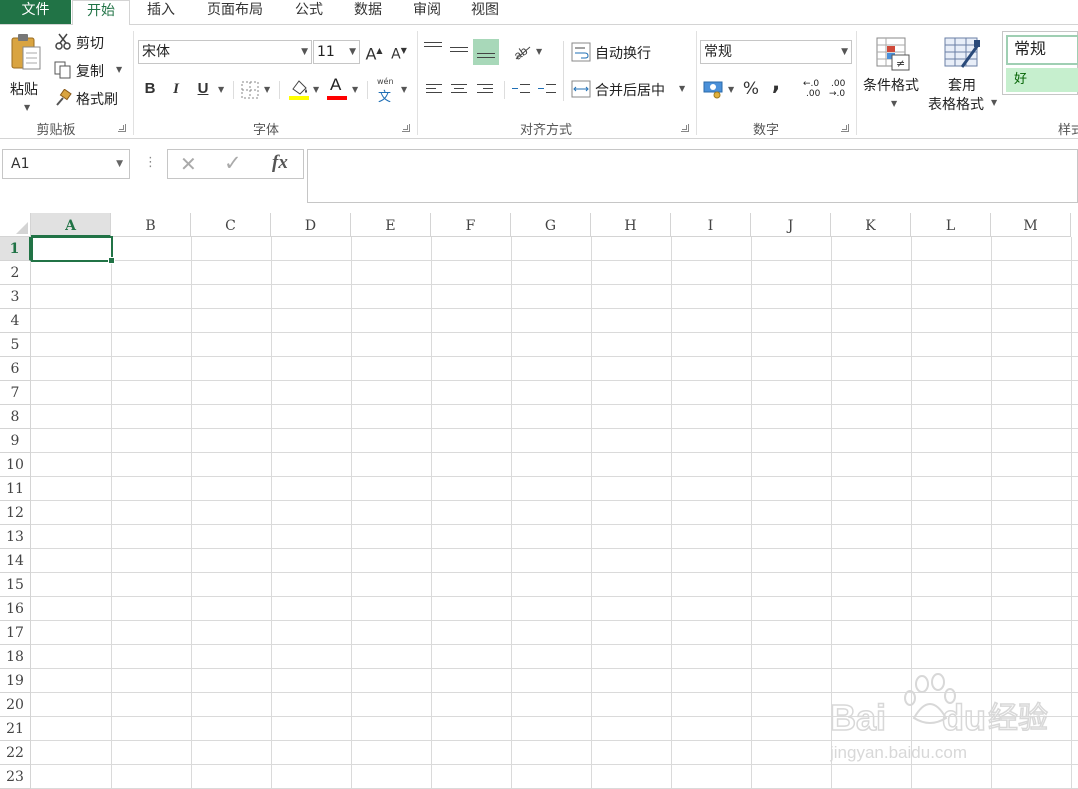 Image resolution: width=1078 pixels, height=789 pixels. Describe the element at coordinates (485, 88) in the screenshot. I see `align-right-icon` at that location.